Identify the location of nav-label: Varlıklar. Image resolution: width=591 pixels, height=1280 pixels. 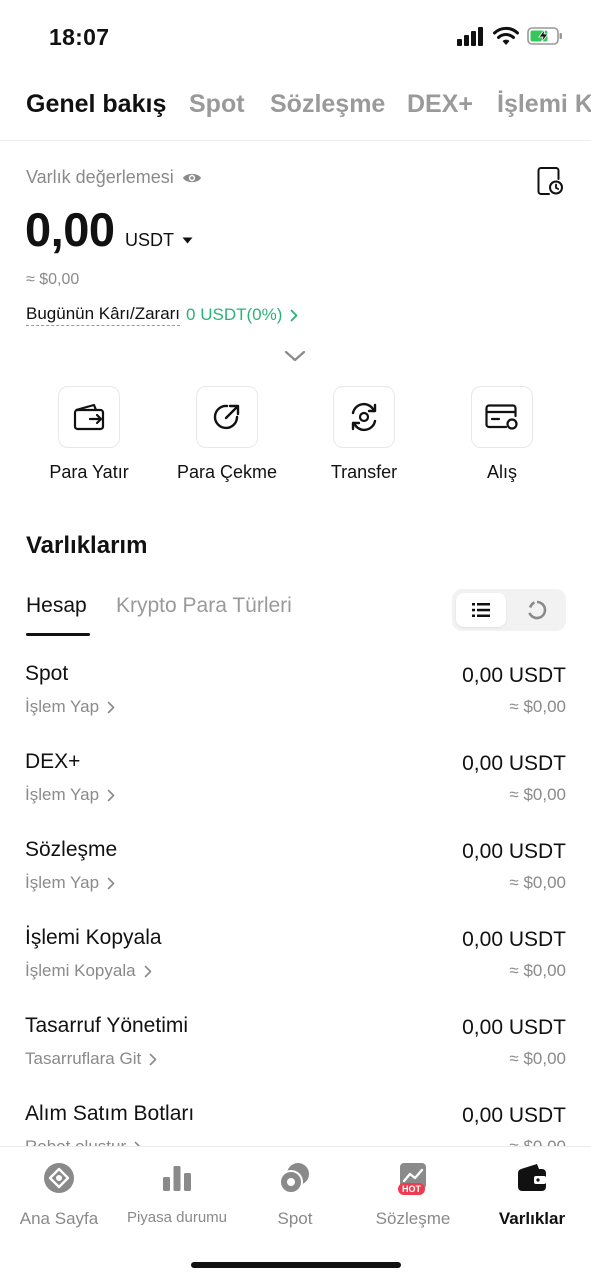
(532, 1218).